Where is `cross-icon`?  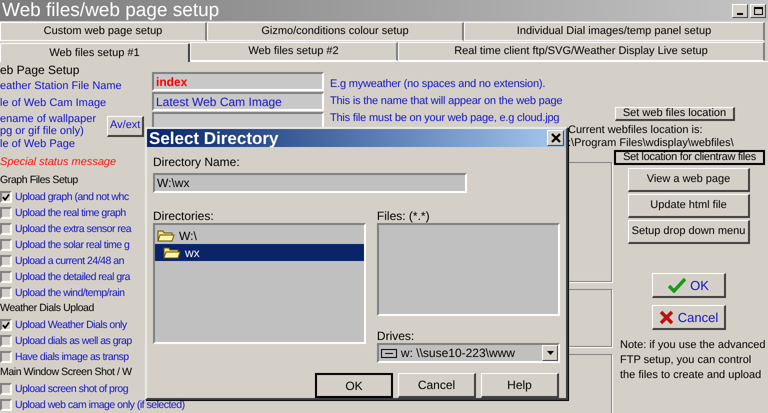
cross-icon is located at coordinates (666, 317).